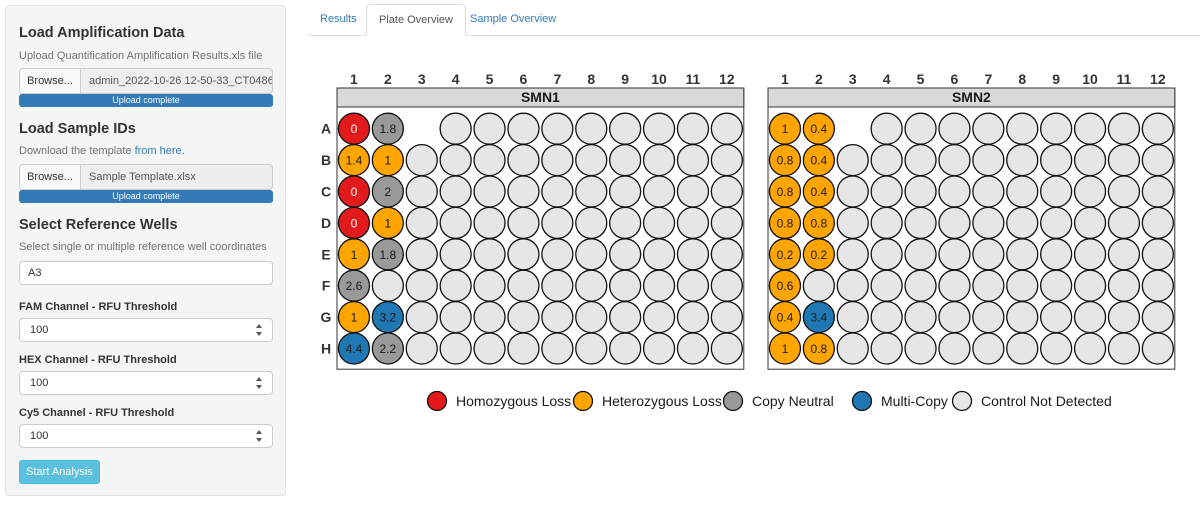 This screenshot has width=1200, height=507. I want to click on row-label: H, so click(326, 349).